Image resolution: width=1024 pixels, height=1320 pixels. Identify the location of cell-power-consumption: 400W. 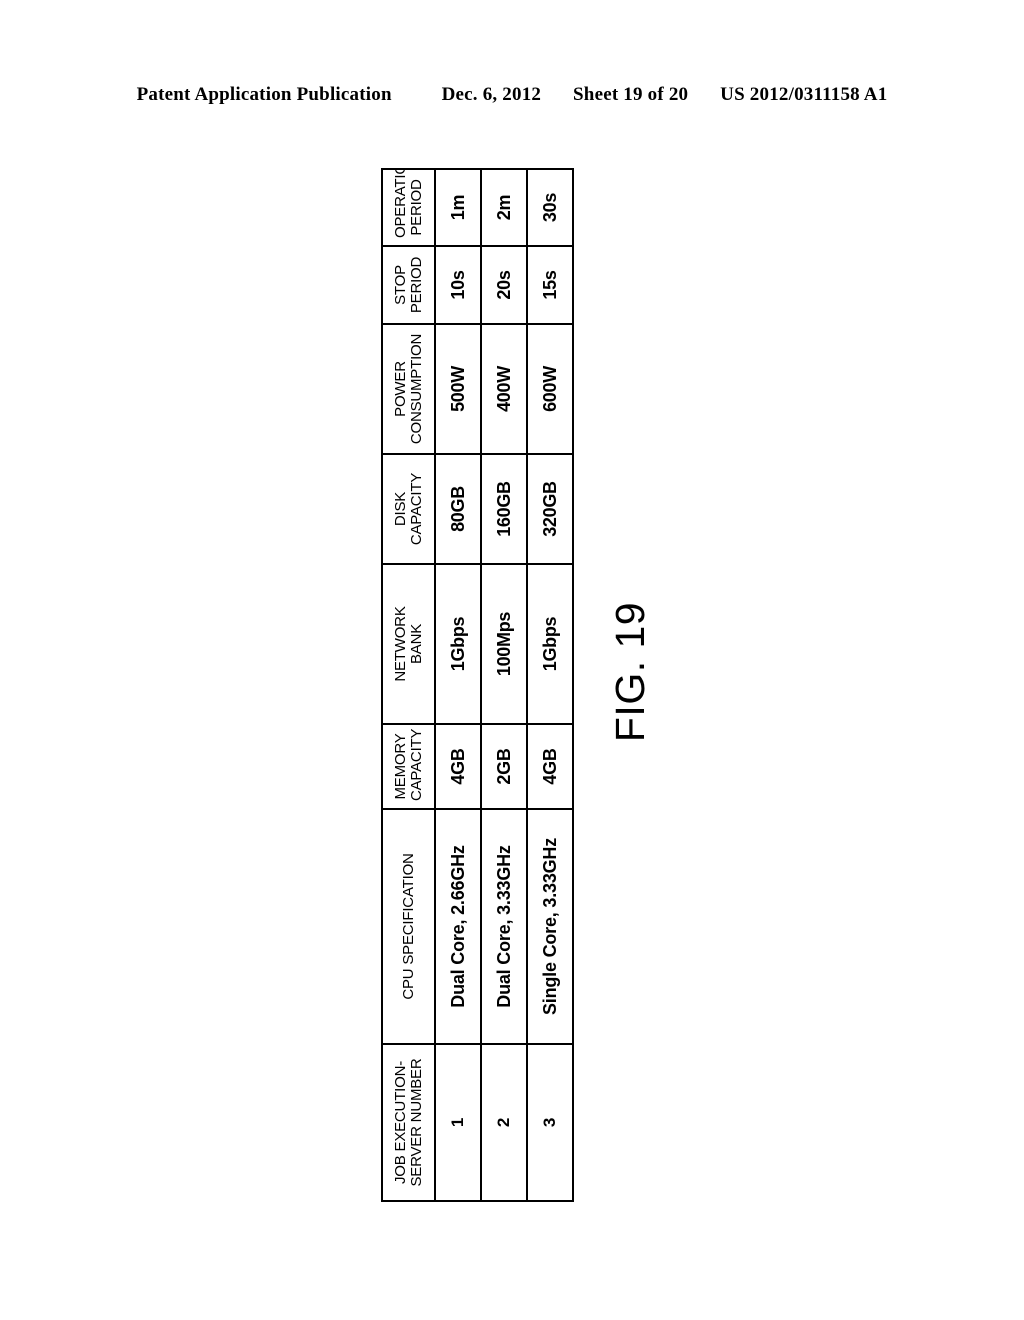
(504, 389).